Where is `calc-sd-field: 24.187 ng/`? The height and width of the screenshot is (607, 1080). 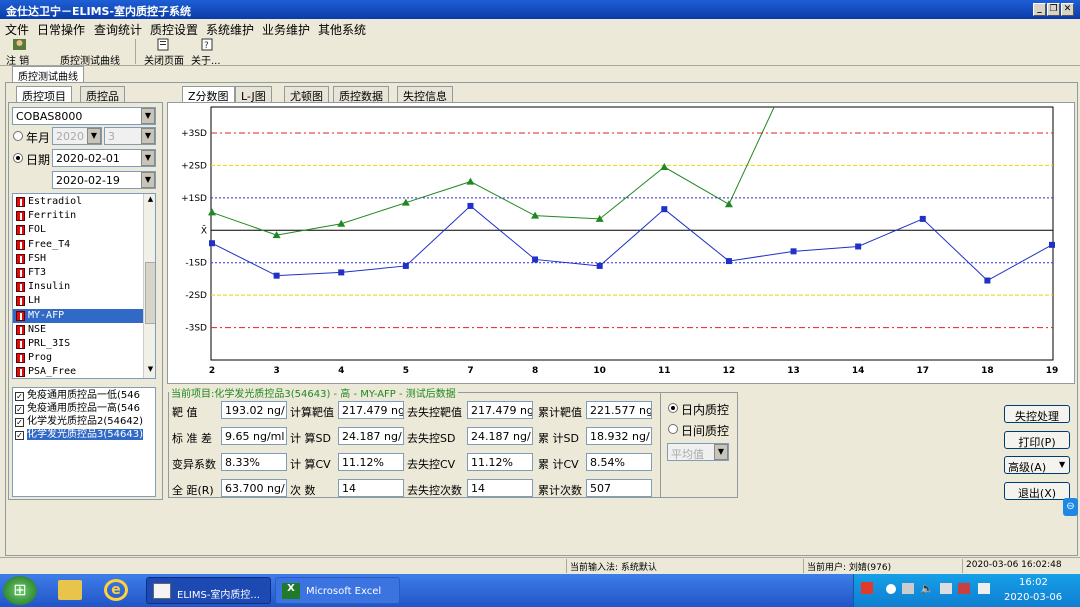
calc-sd-field: 24.187 ng/ is located at coordinates (371, 436).